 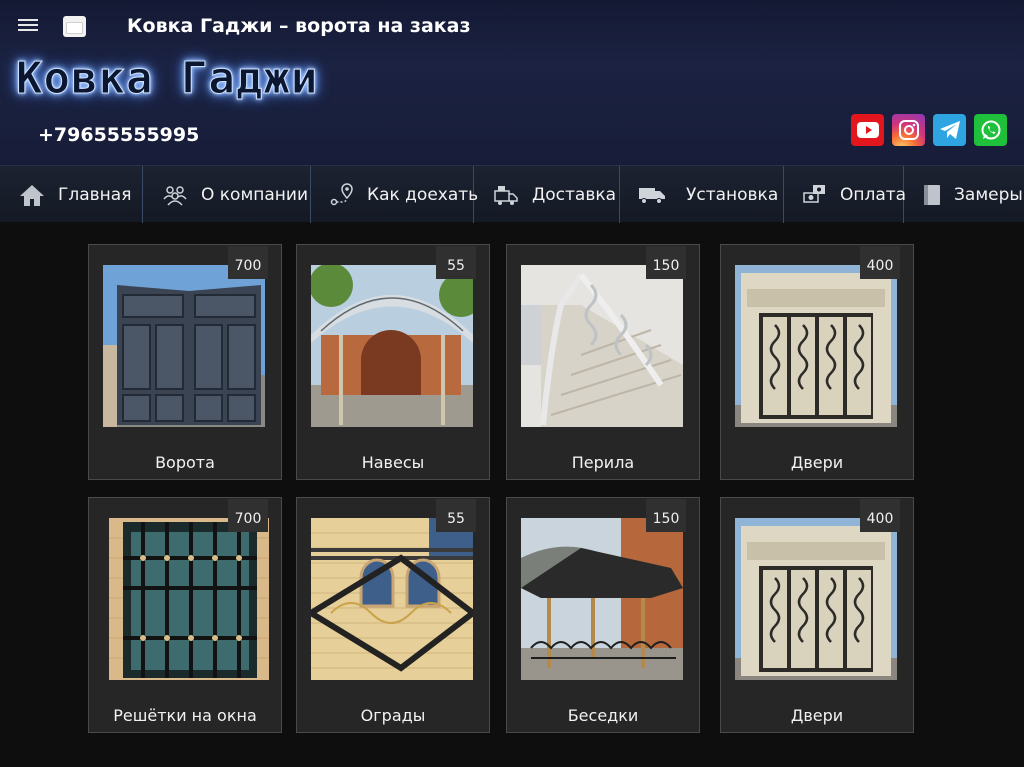 What do you see at coordinates (603, 462) in the screenshot?
I see `product-title: Перила` at bounding box center [603, 462].